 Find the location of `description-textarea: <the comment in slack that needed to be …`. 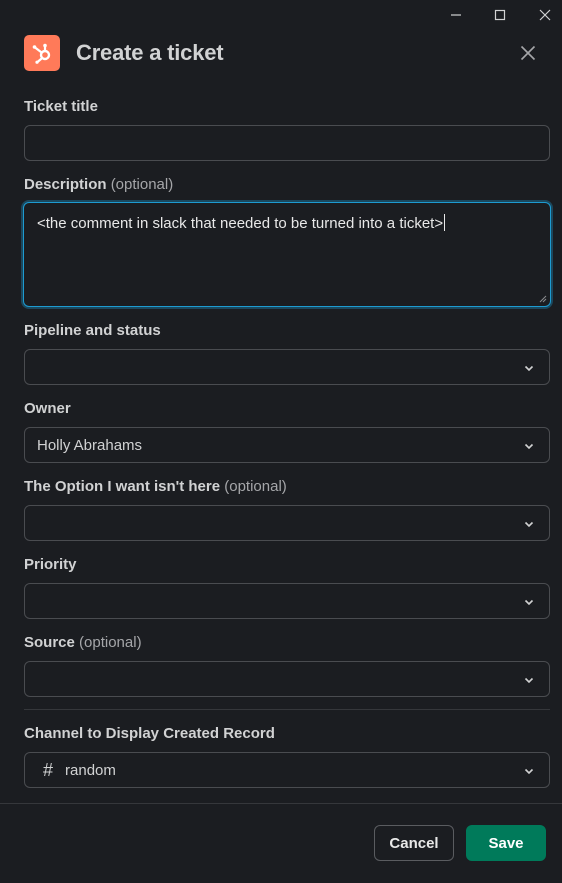

description-textarea: <the comment in slack that needed to be … is located at coordinates (287, 254).